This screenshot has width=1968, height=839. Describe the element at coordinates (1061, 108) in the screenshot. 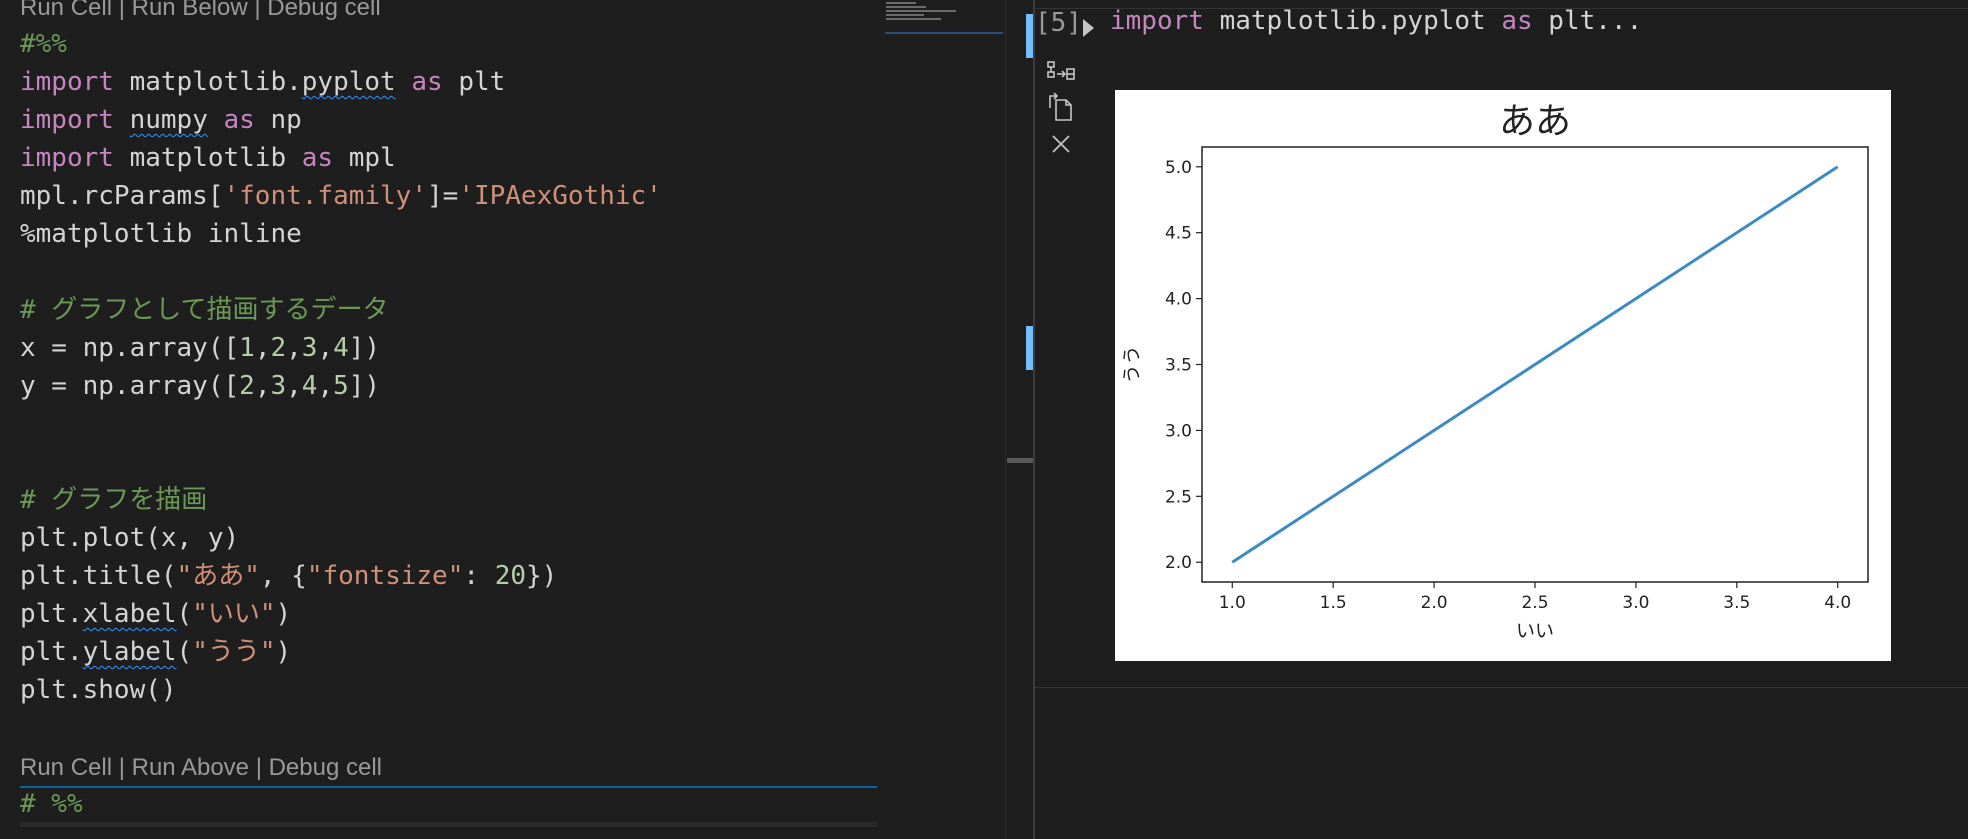

I see `export-icon` at that location.